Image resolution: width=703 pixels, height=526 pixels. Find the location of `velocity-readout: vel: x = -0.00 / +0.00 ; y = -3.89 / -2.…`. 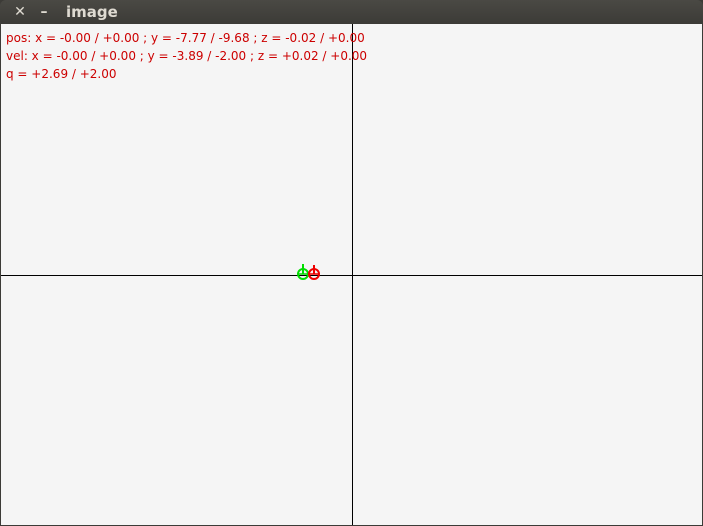

velocity-readout: vel: x = -0.00 / +0.00 ; y = -3.89 / -2.… is located at coordinates (187, 56).